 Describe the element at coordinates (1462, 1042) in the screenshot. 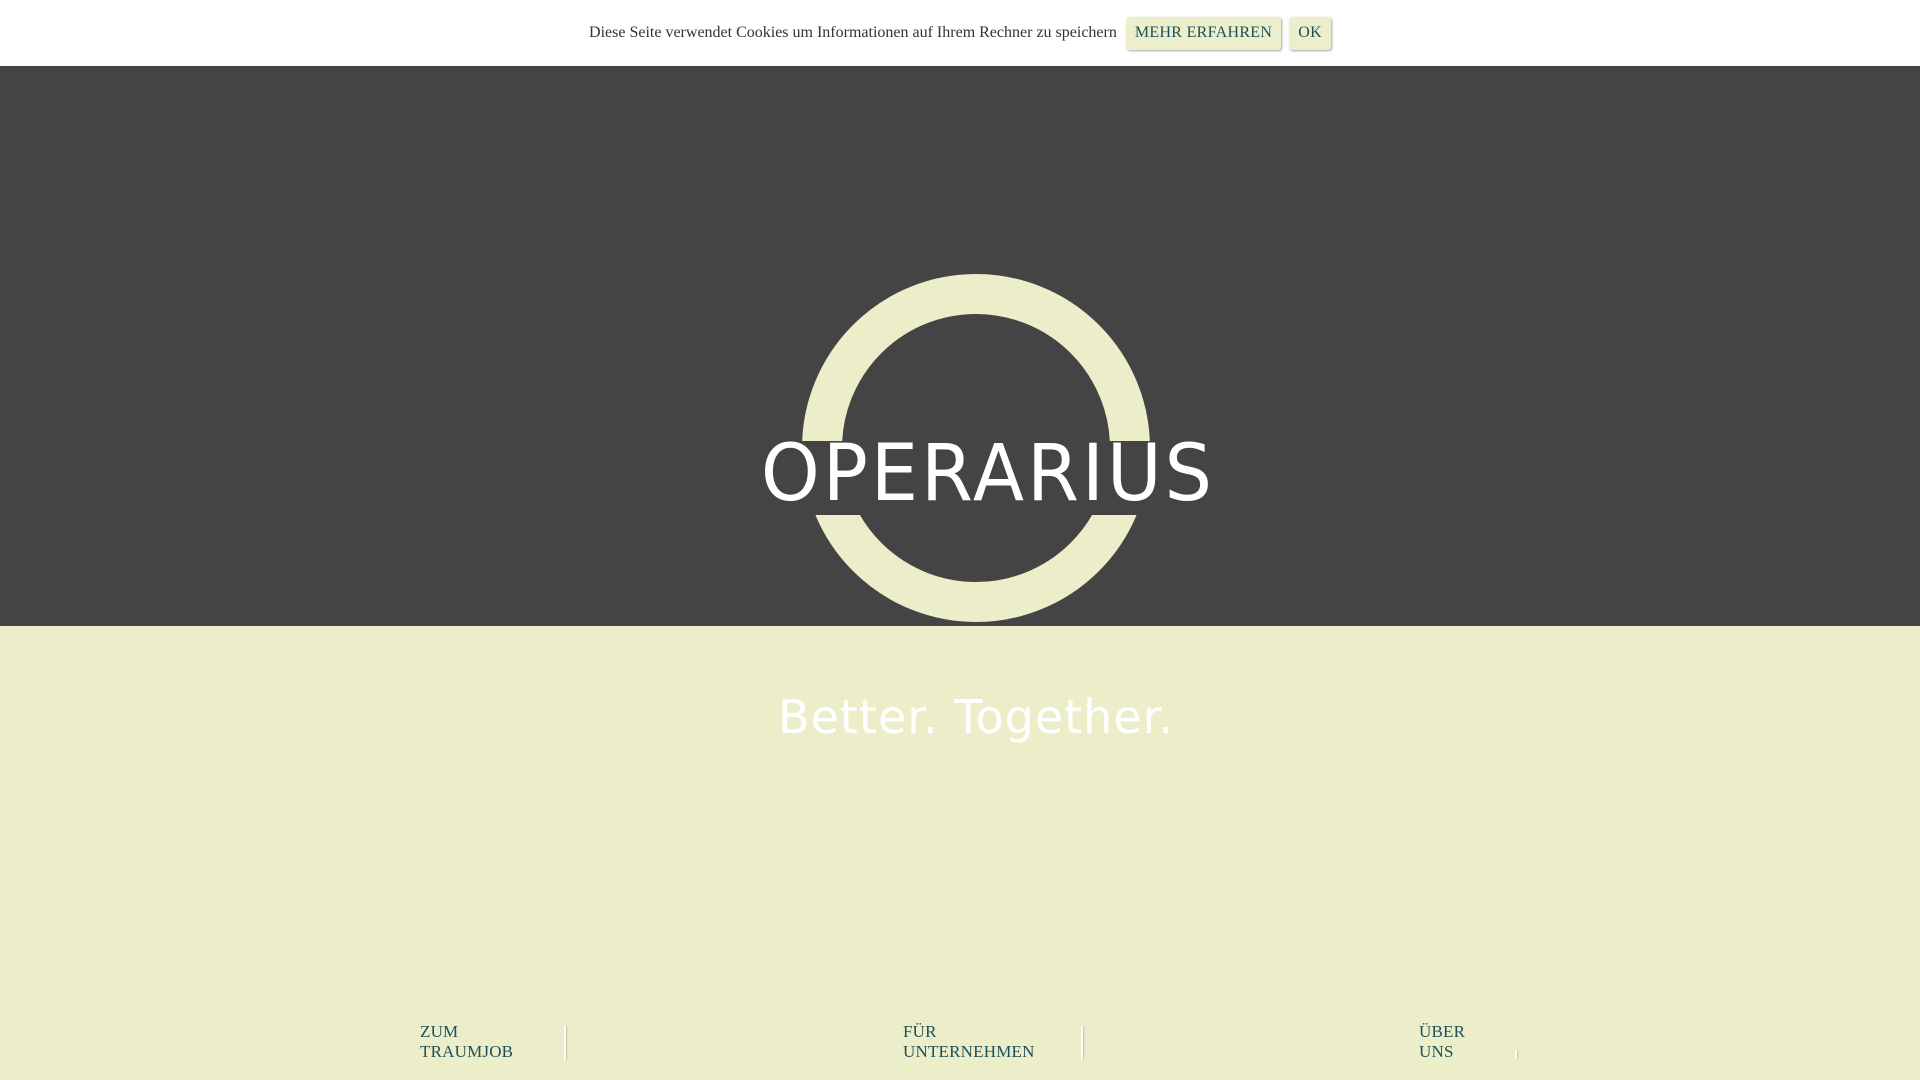

I see `nav-link-ueber-uns: ÜBER UNS` at that location.